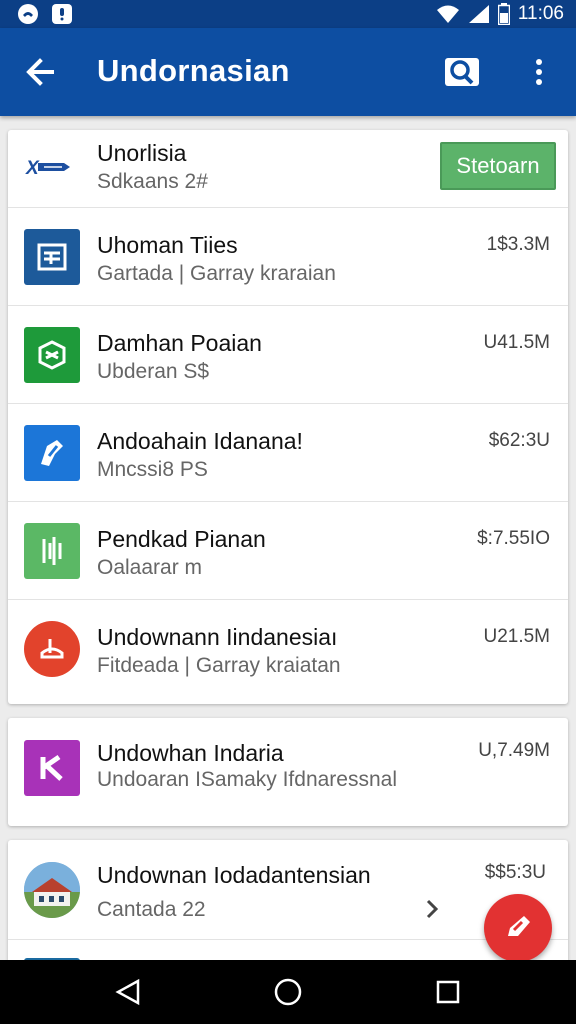  I want to click on item-value: $$5:3U, so click(515, 872).